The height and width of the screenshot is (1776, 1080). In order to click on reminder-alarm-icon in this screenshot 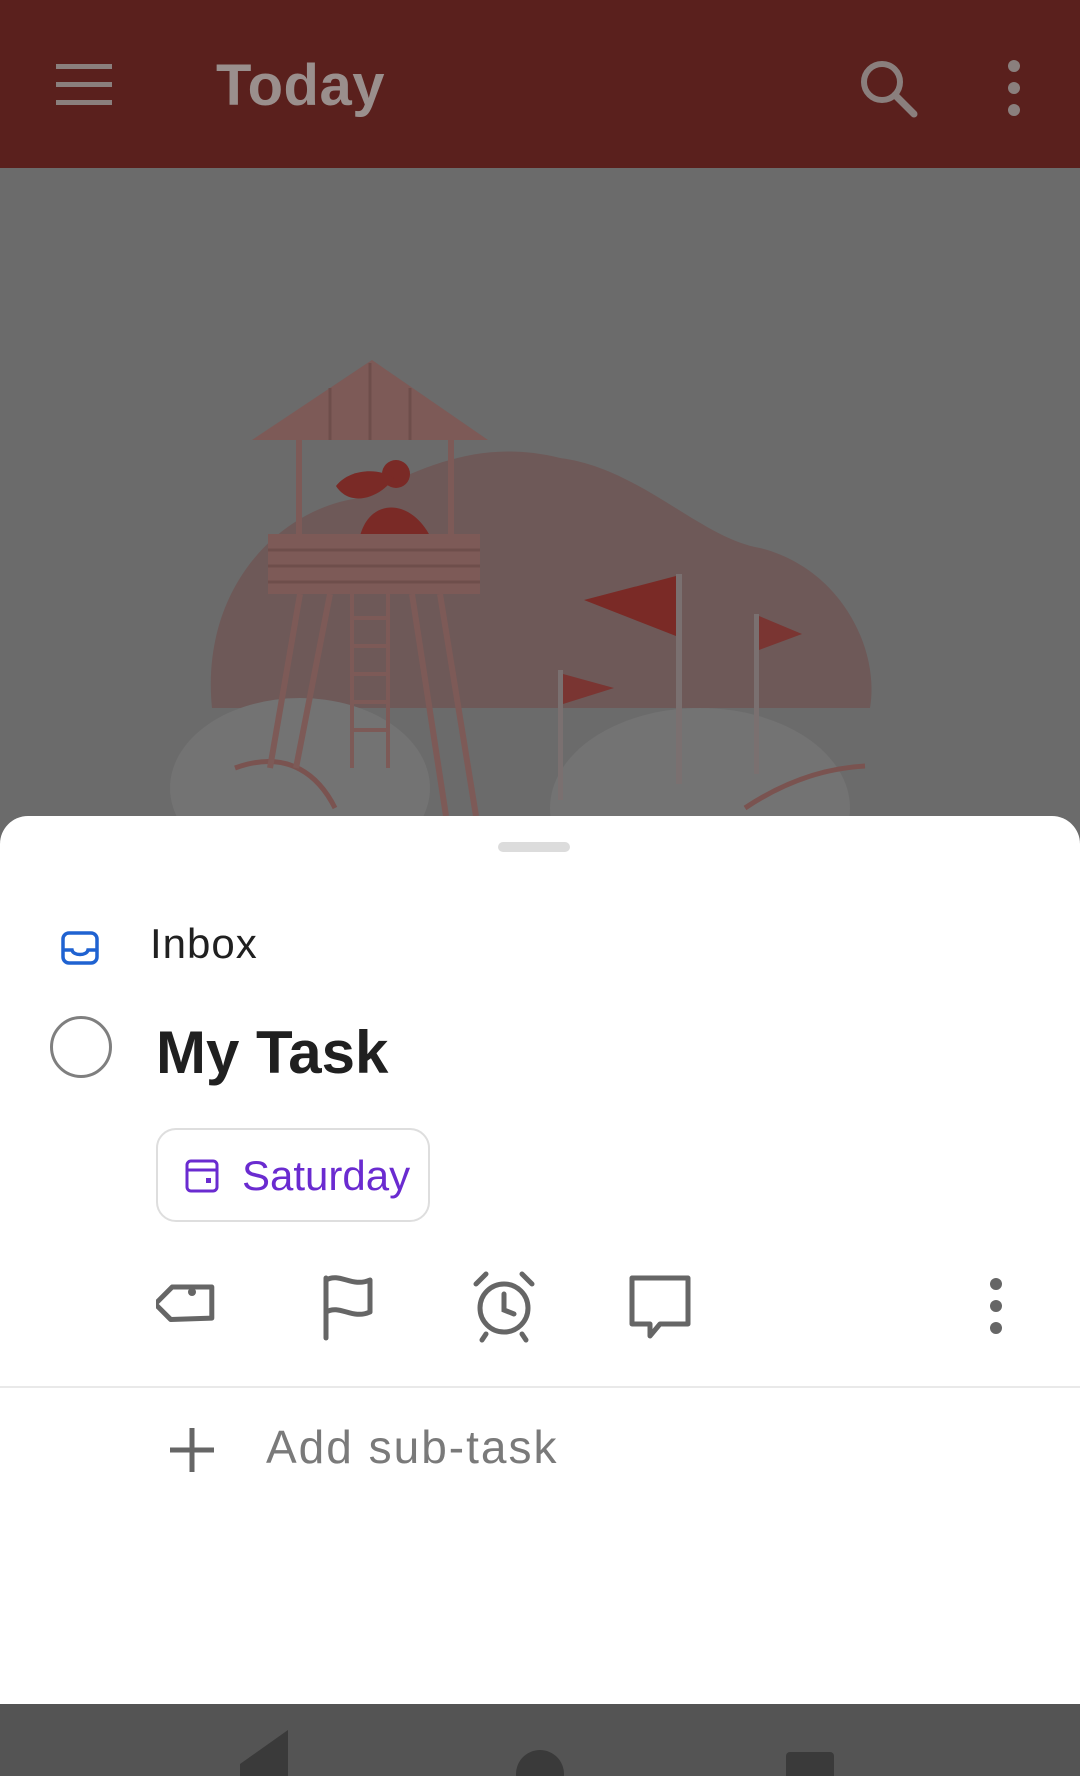, I will do `click(504, 1306)`.